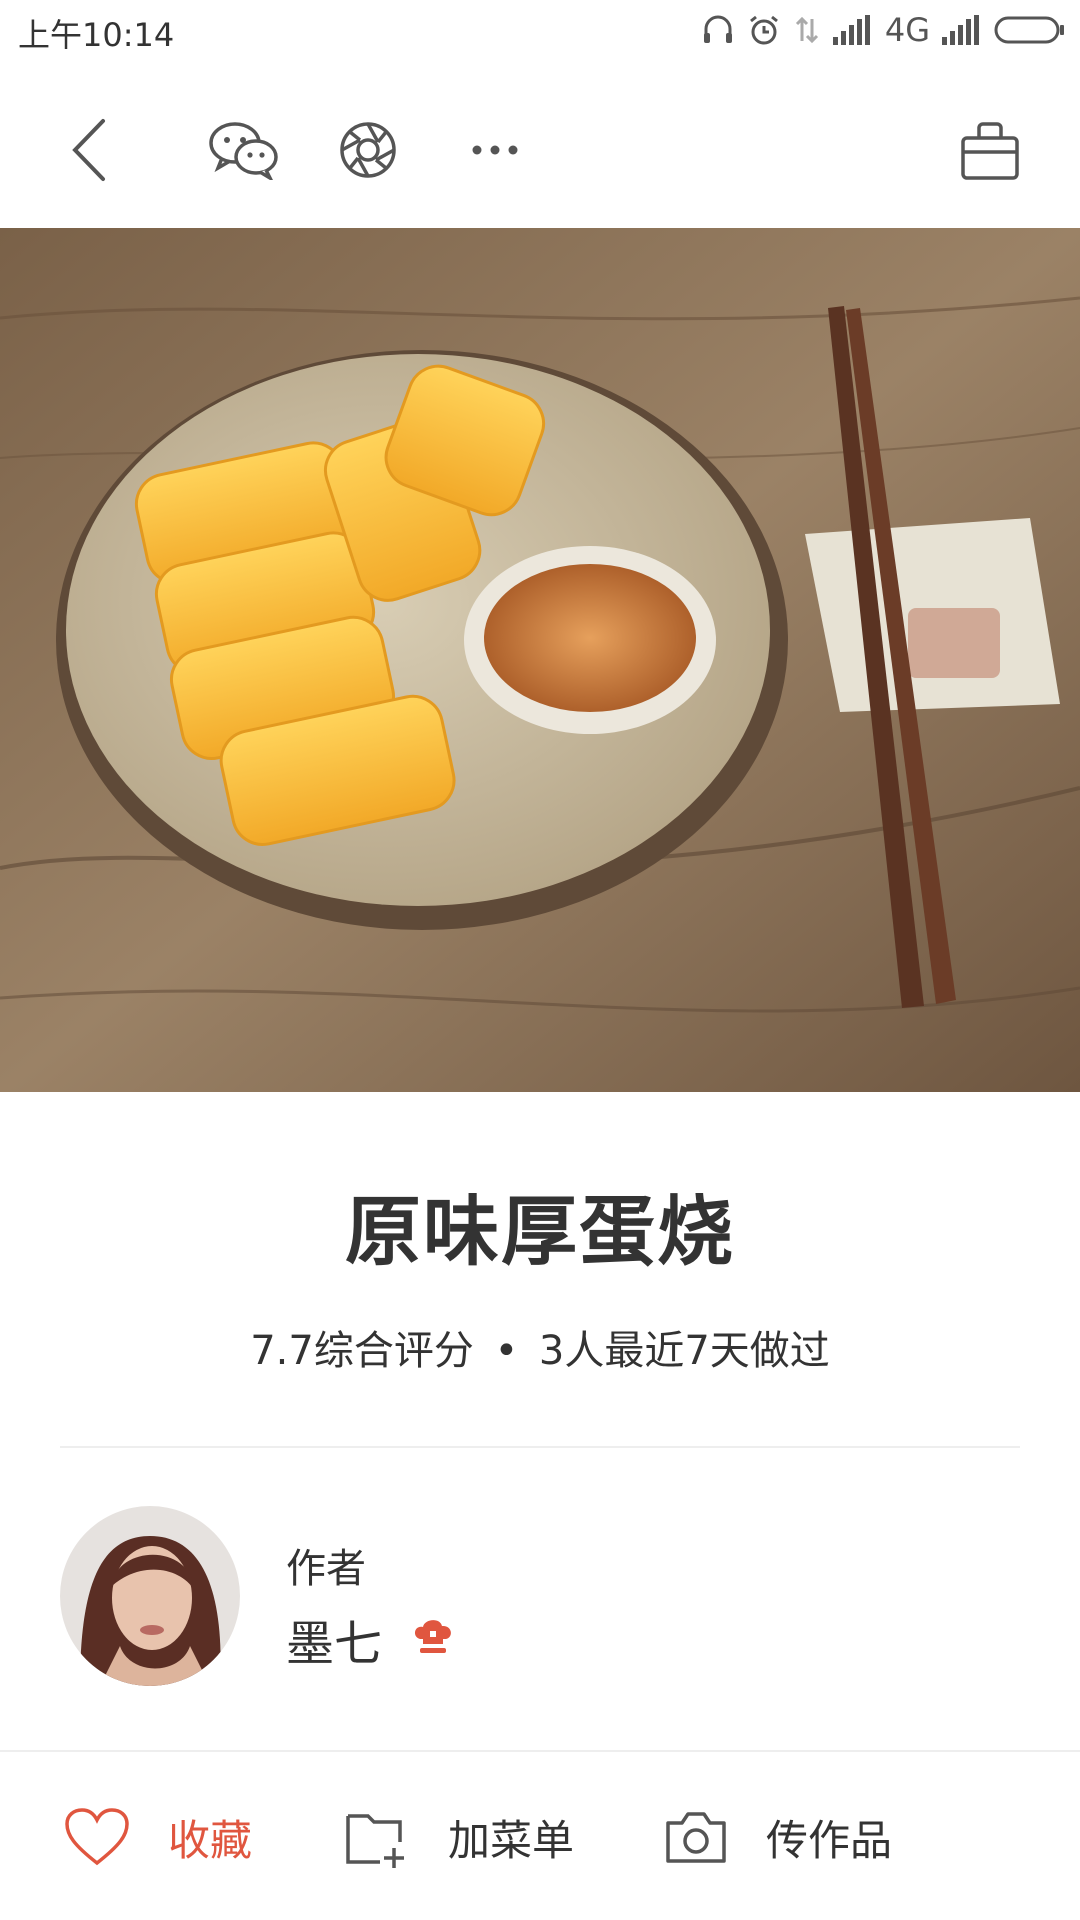  Describe the element at coordinates (244, 150) in the screenshot. I see `wechat-icon` at that location.